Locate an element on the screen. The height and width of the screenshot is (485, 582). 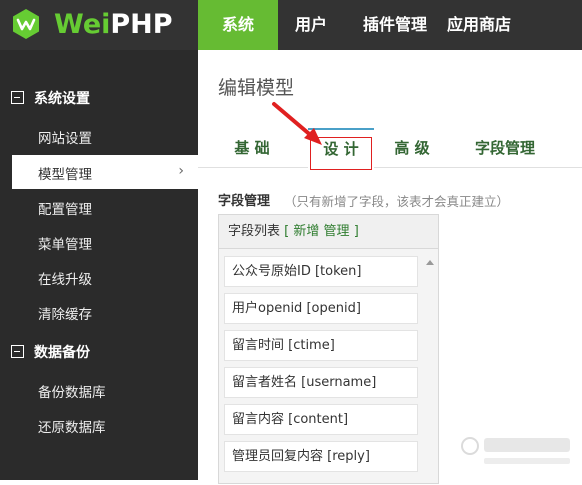
list-item: 用户openid [openid] is located at coordinates (321, 308).